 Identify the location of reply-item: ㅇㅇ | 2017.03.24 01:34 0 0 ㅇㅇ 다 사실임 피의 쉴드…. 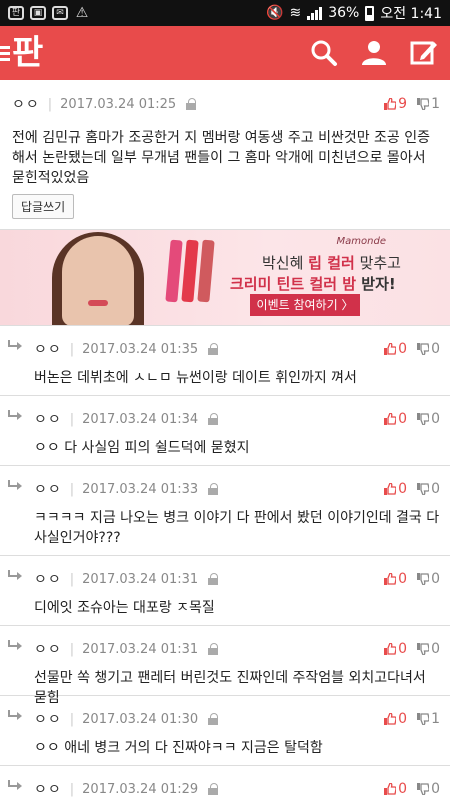
(225, 431).